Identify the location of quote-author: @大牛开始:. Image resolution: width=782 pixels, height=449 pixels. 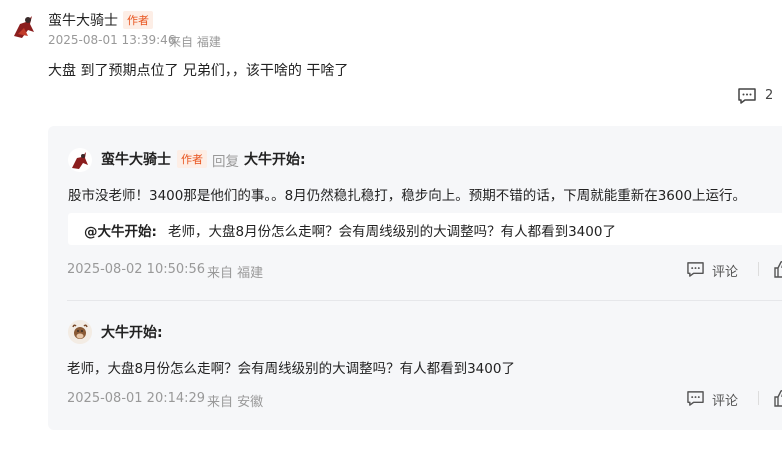
(120, 230).